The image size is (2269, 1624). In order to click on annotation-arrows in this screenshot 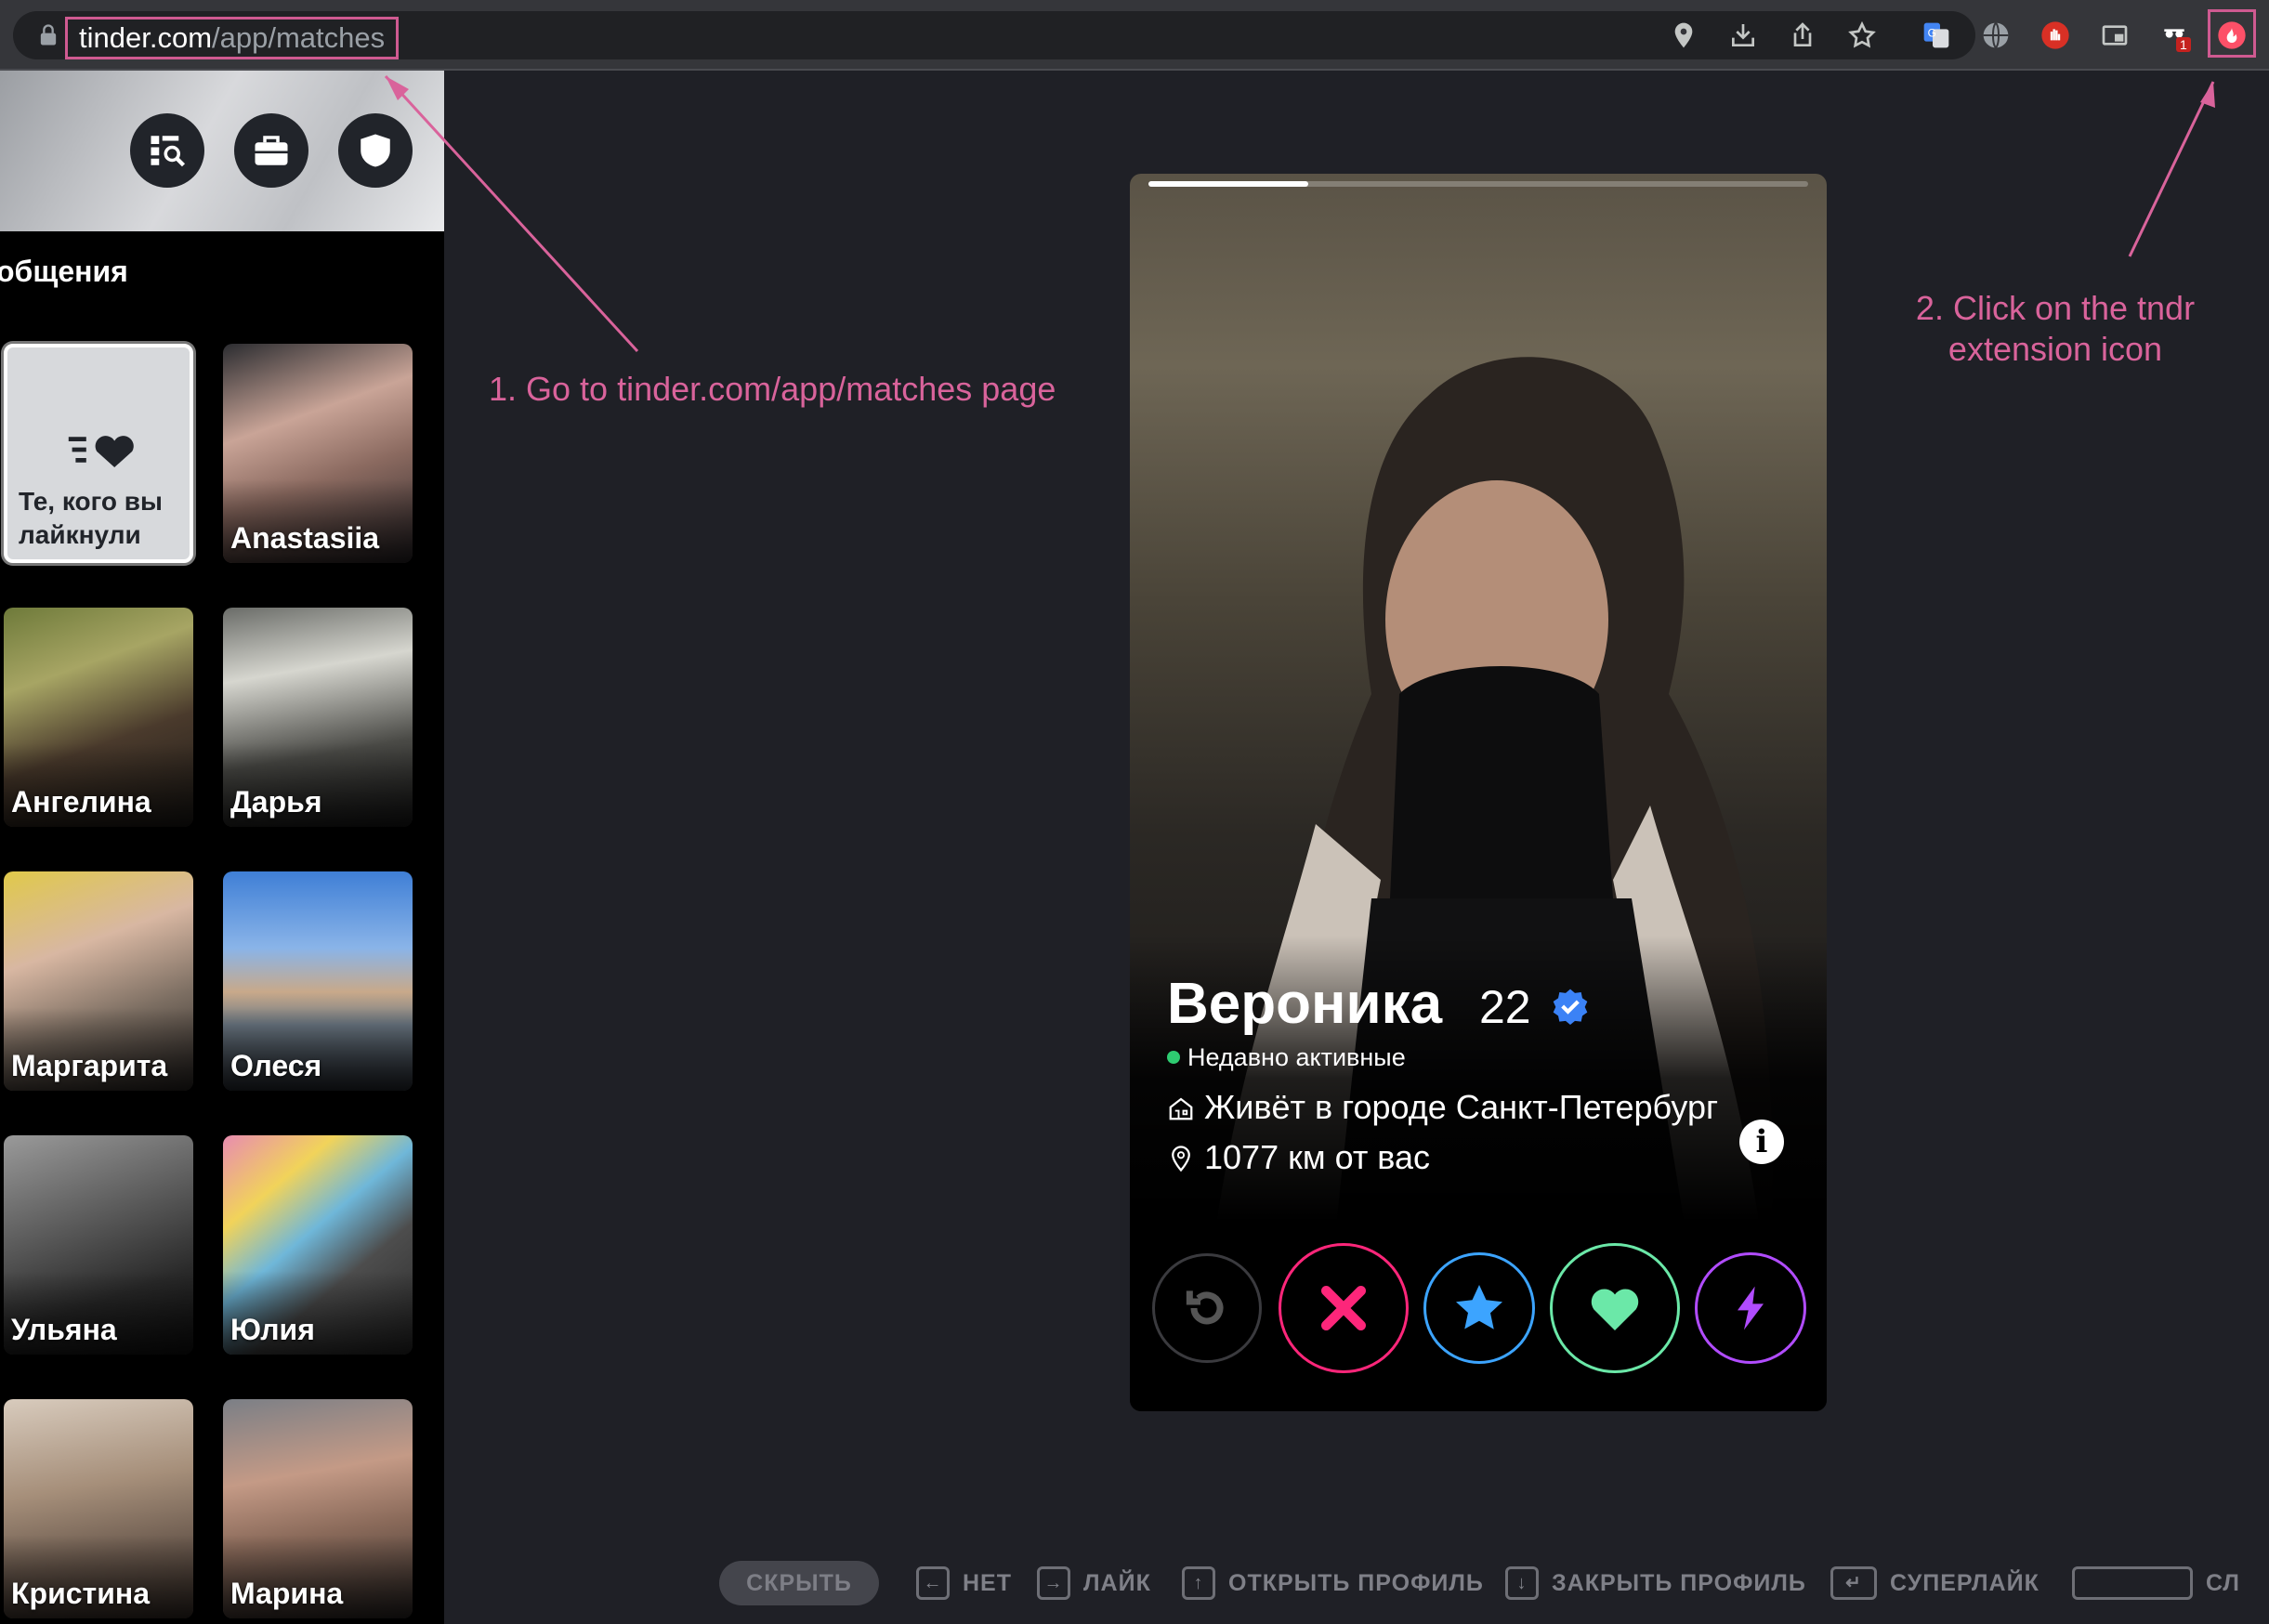, I will do `click(1299, 213)`.